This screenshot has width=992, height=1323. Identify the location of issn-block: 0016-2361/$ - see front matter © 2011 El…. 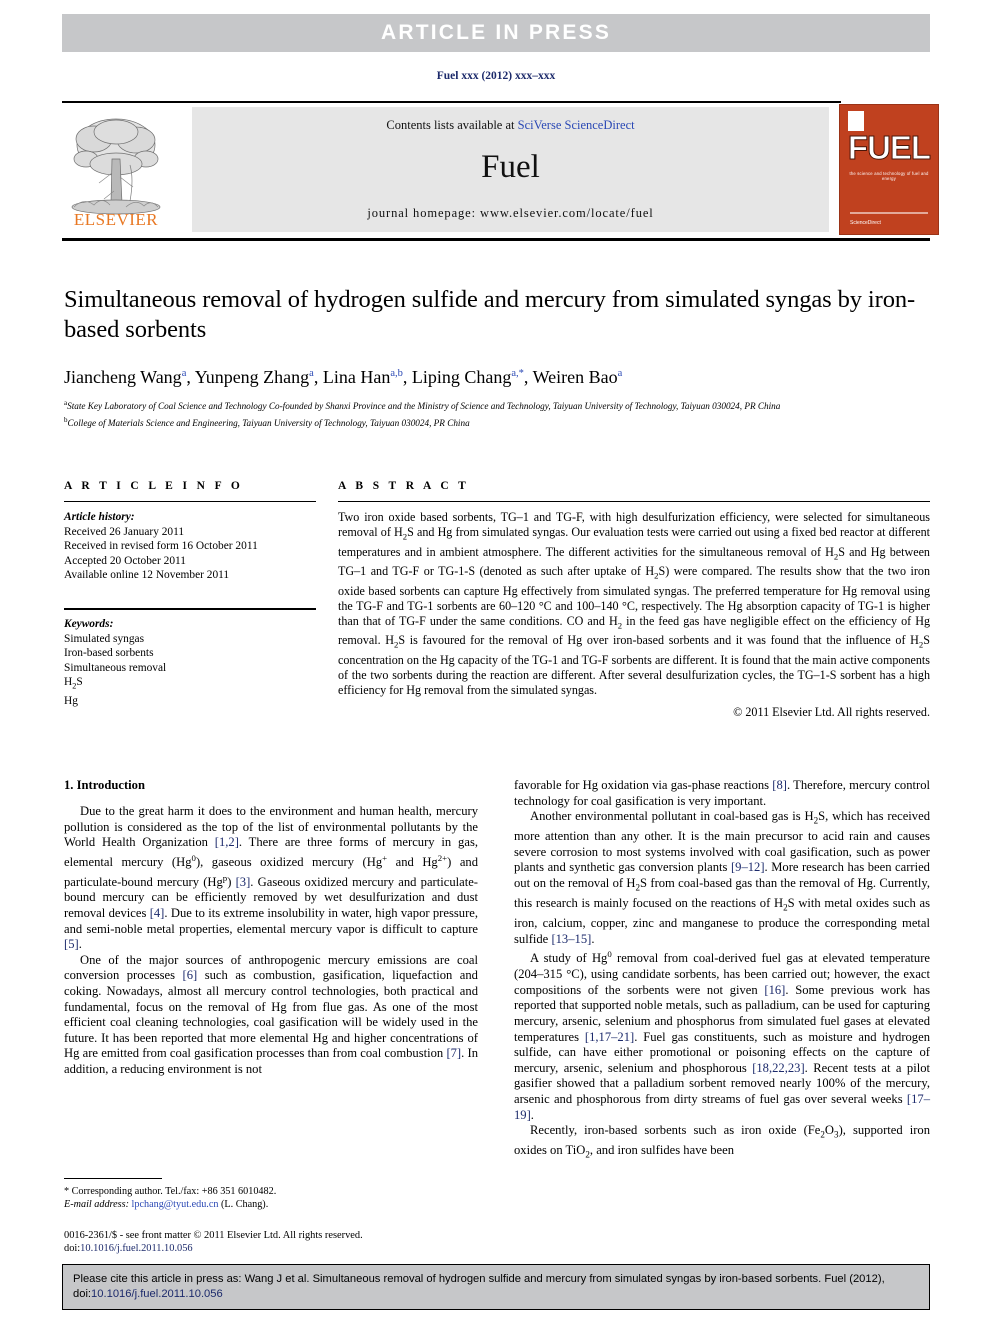
(279, 1242).